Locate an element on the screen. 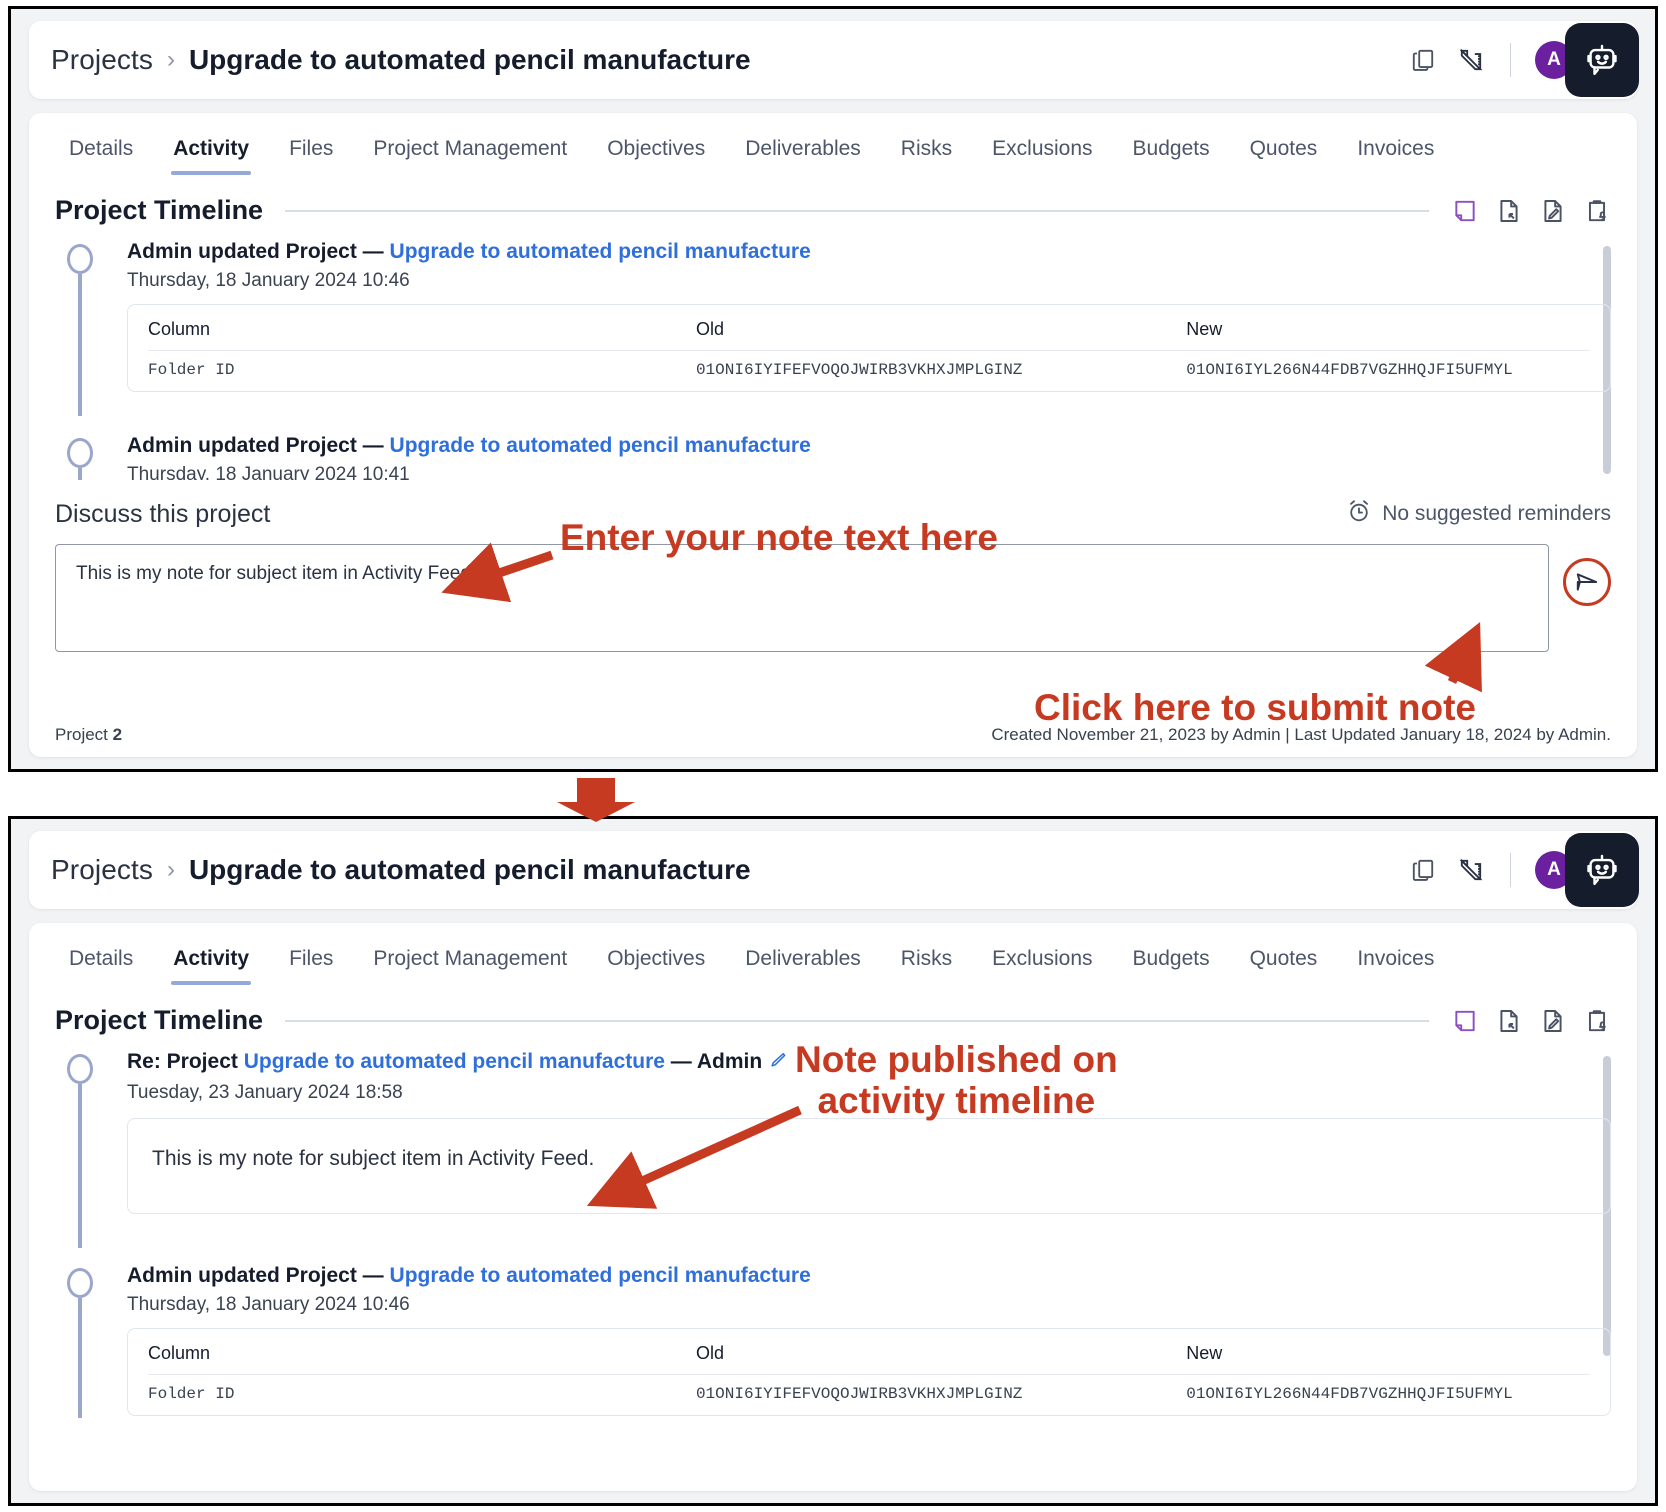  annotation-enter-note: Enter your note text here is located at coordinates (779, 537).